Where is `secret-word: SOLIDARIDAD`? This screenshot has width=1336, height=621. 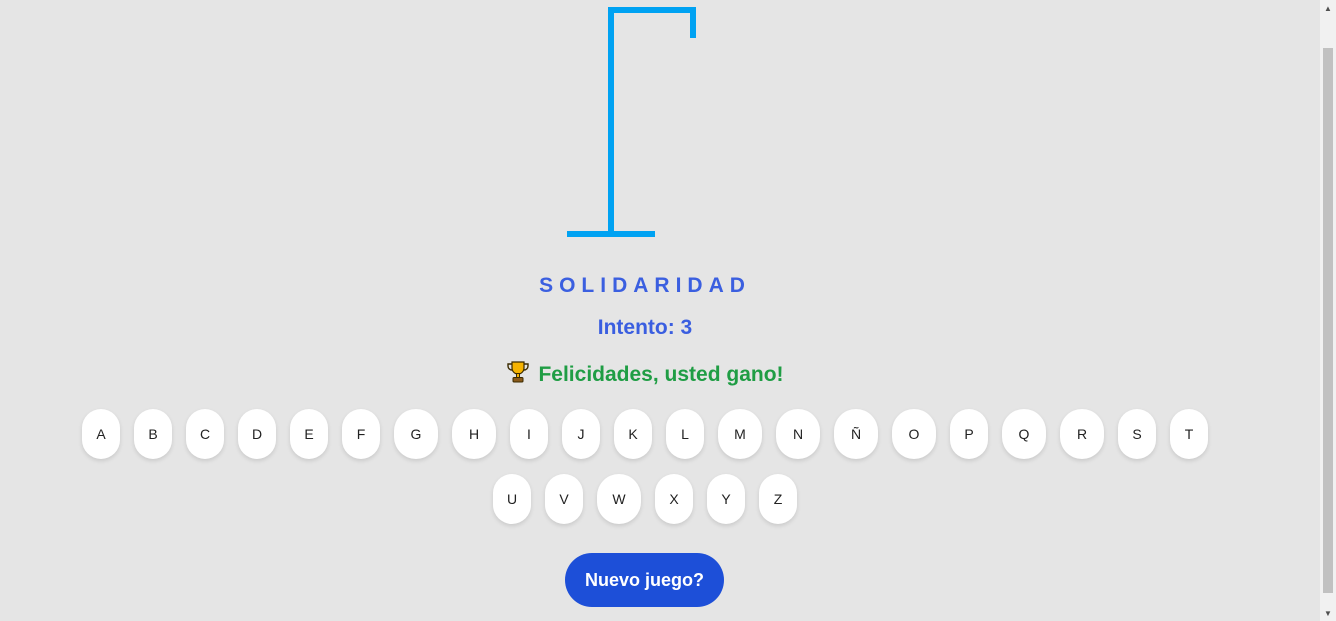
secret-word: SOLIDARIDAD is located at coordinates (645, 285).